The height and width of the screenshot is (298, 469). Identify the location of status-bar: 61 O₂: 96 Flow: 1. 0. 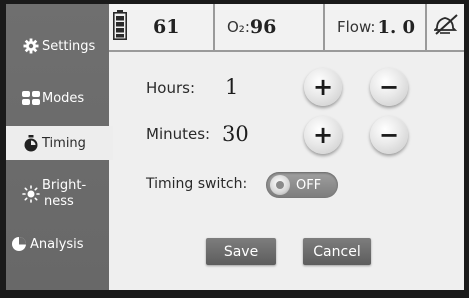
(286, 28).